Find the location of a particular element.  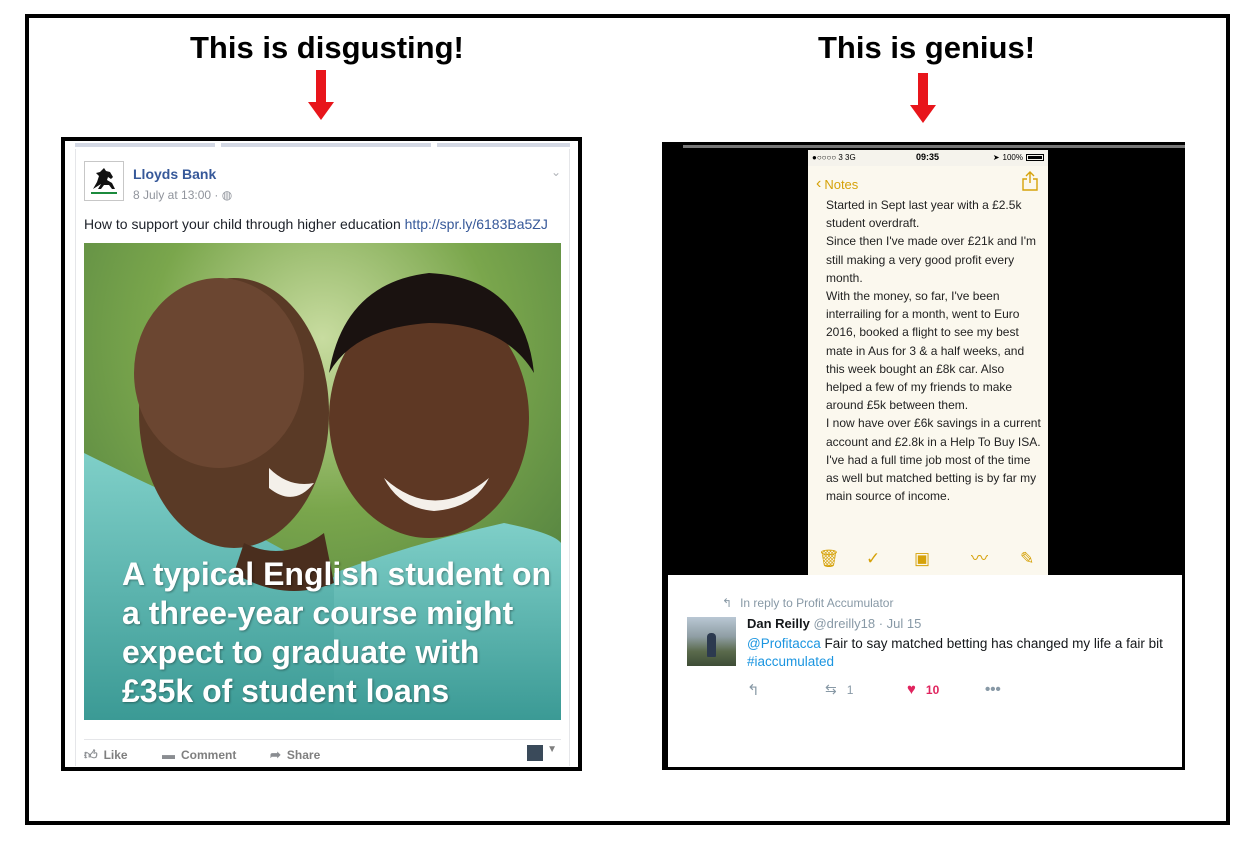

post-meta: 8 July at 13:00 · ◍ is located at coordinates (183, 195).